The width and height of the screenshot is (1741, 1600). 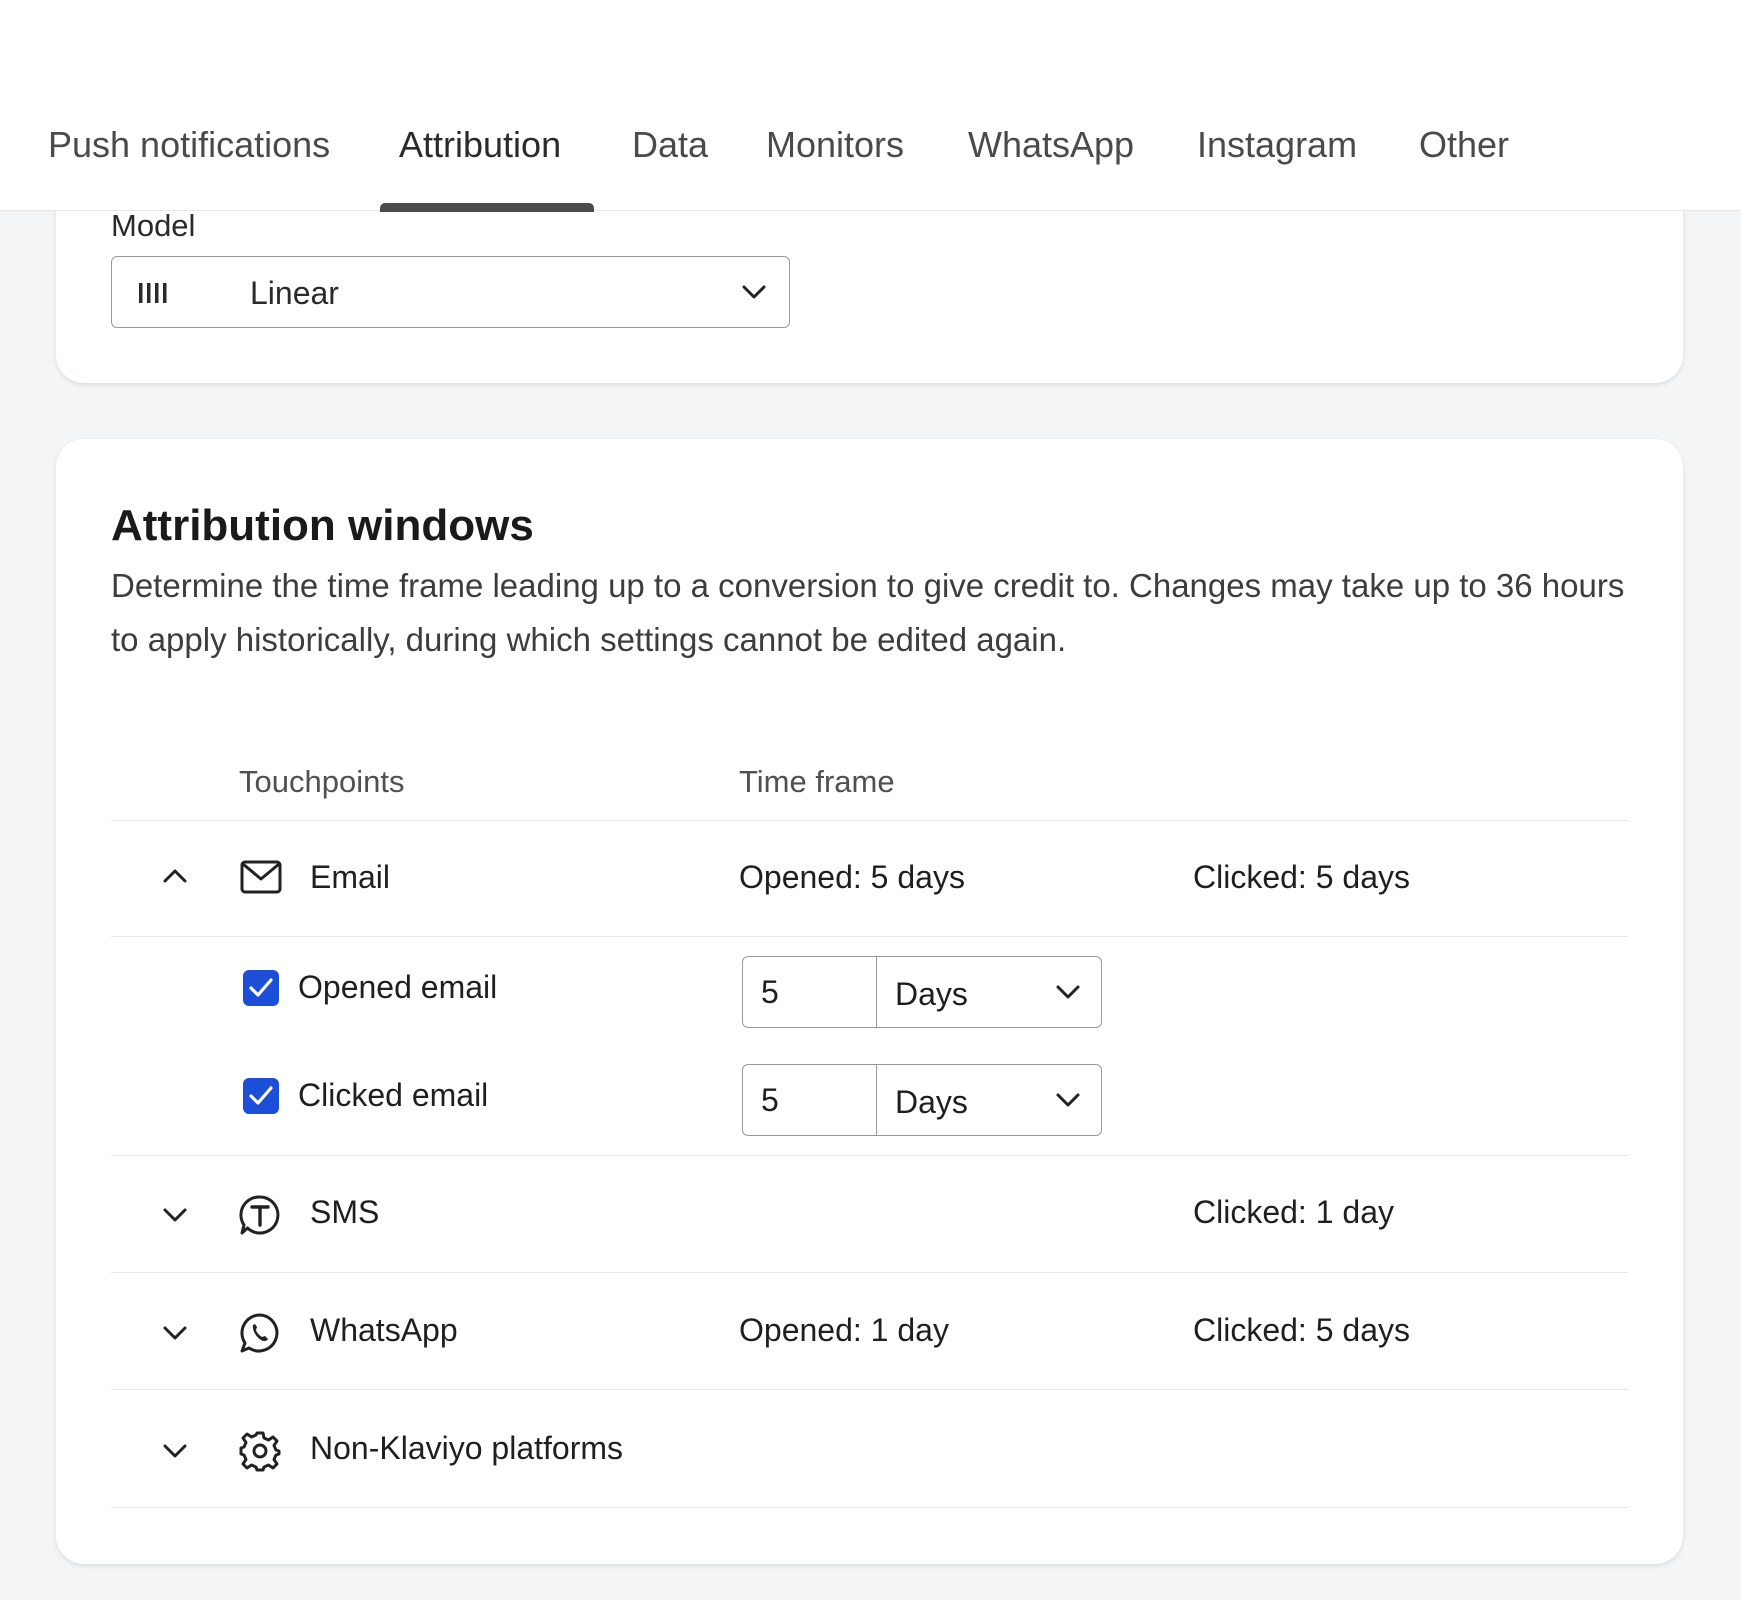 I want to click on opened-email-value-input: 5, so click(x=809, y=992).